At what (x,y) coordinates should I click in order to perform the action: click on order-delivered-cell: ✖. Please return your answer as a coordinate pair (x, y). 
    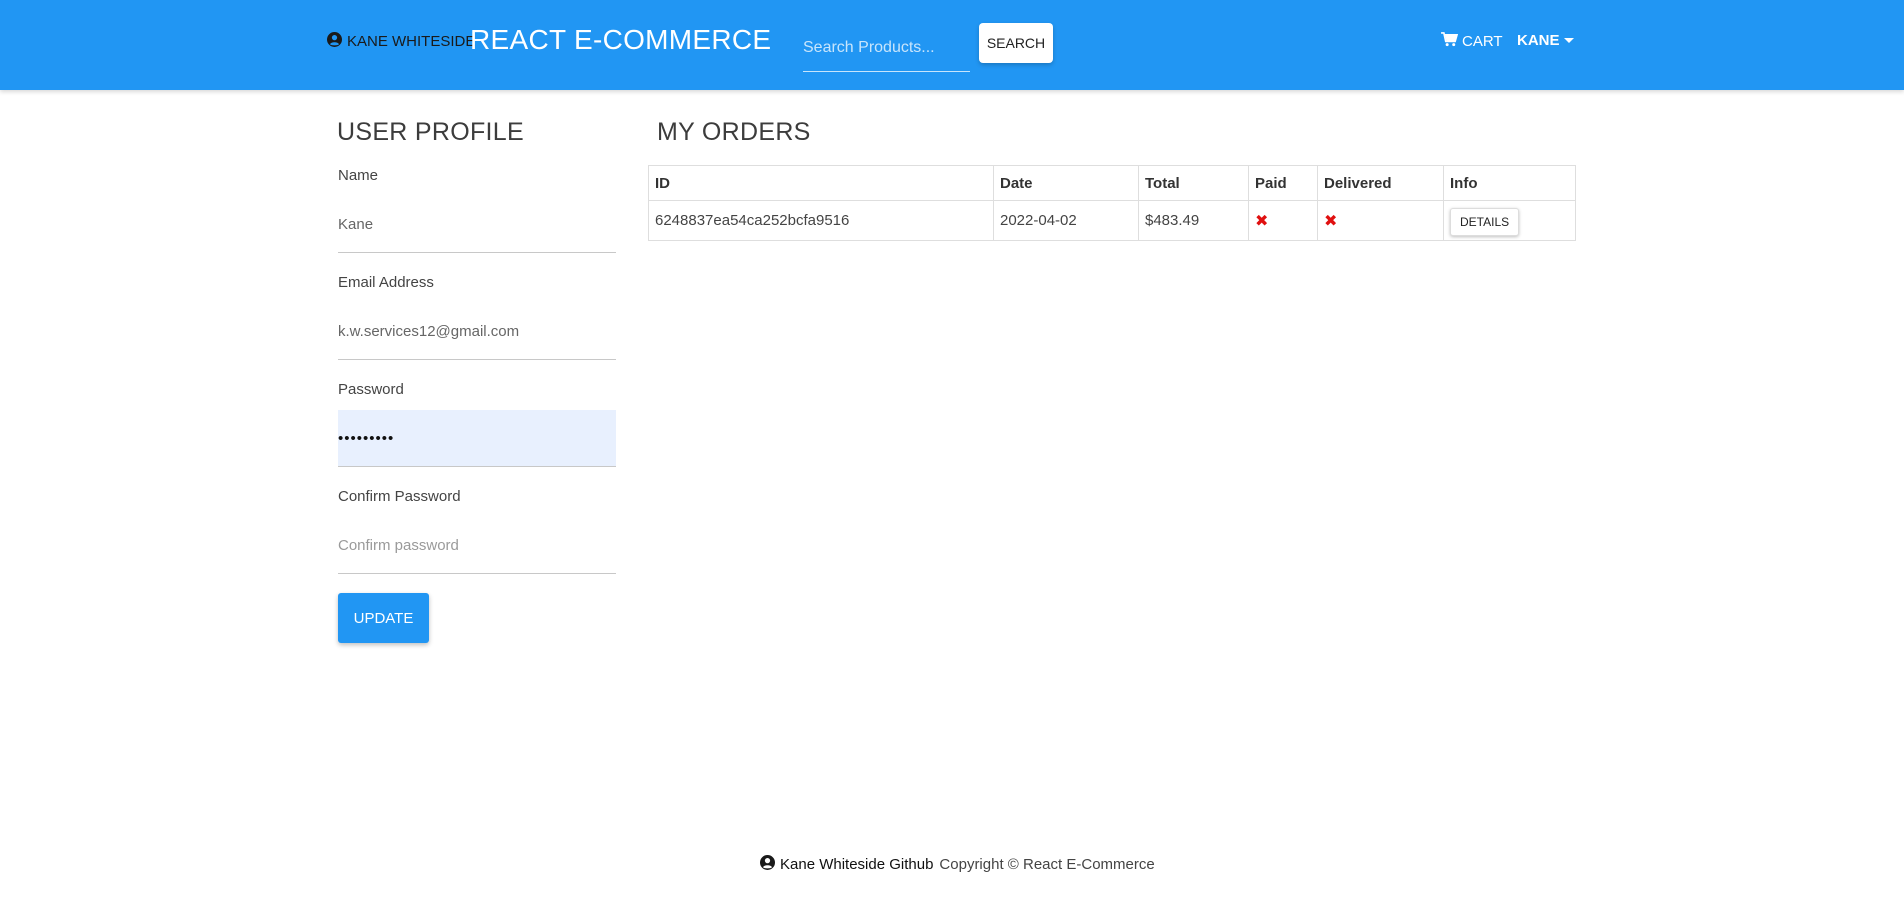
    Looking at the image, I should click on (1380, 220).